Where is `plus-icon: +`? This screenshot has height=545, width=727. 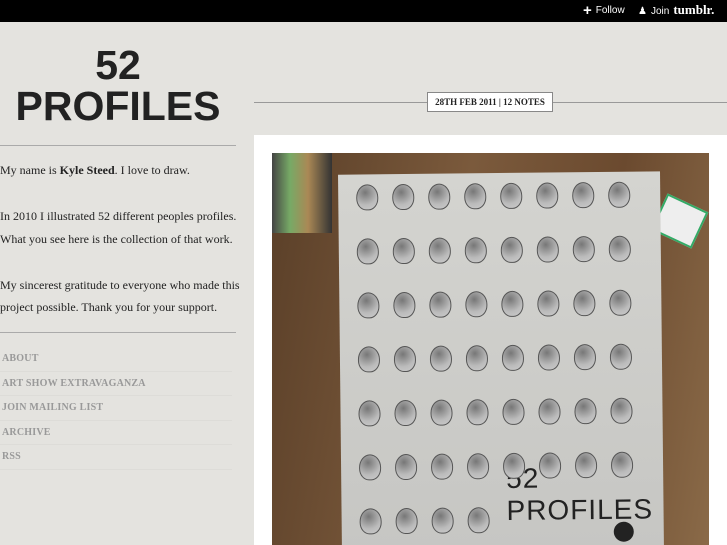
plus-icon: + is located at coordinates (587, 10).